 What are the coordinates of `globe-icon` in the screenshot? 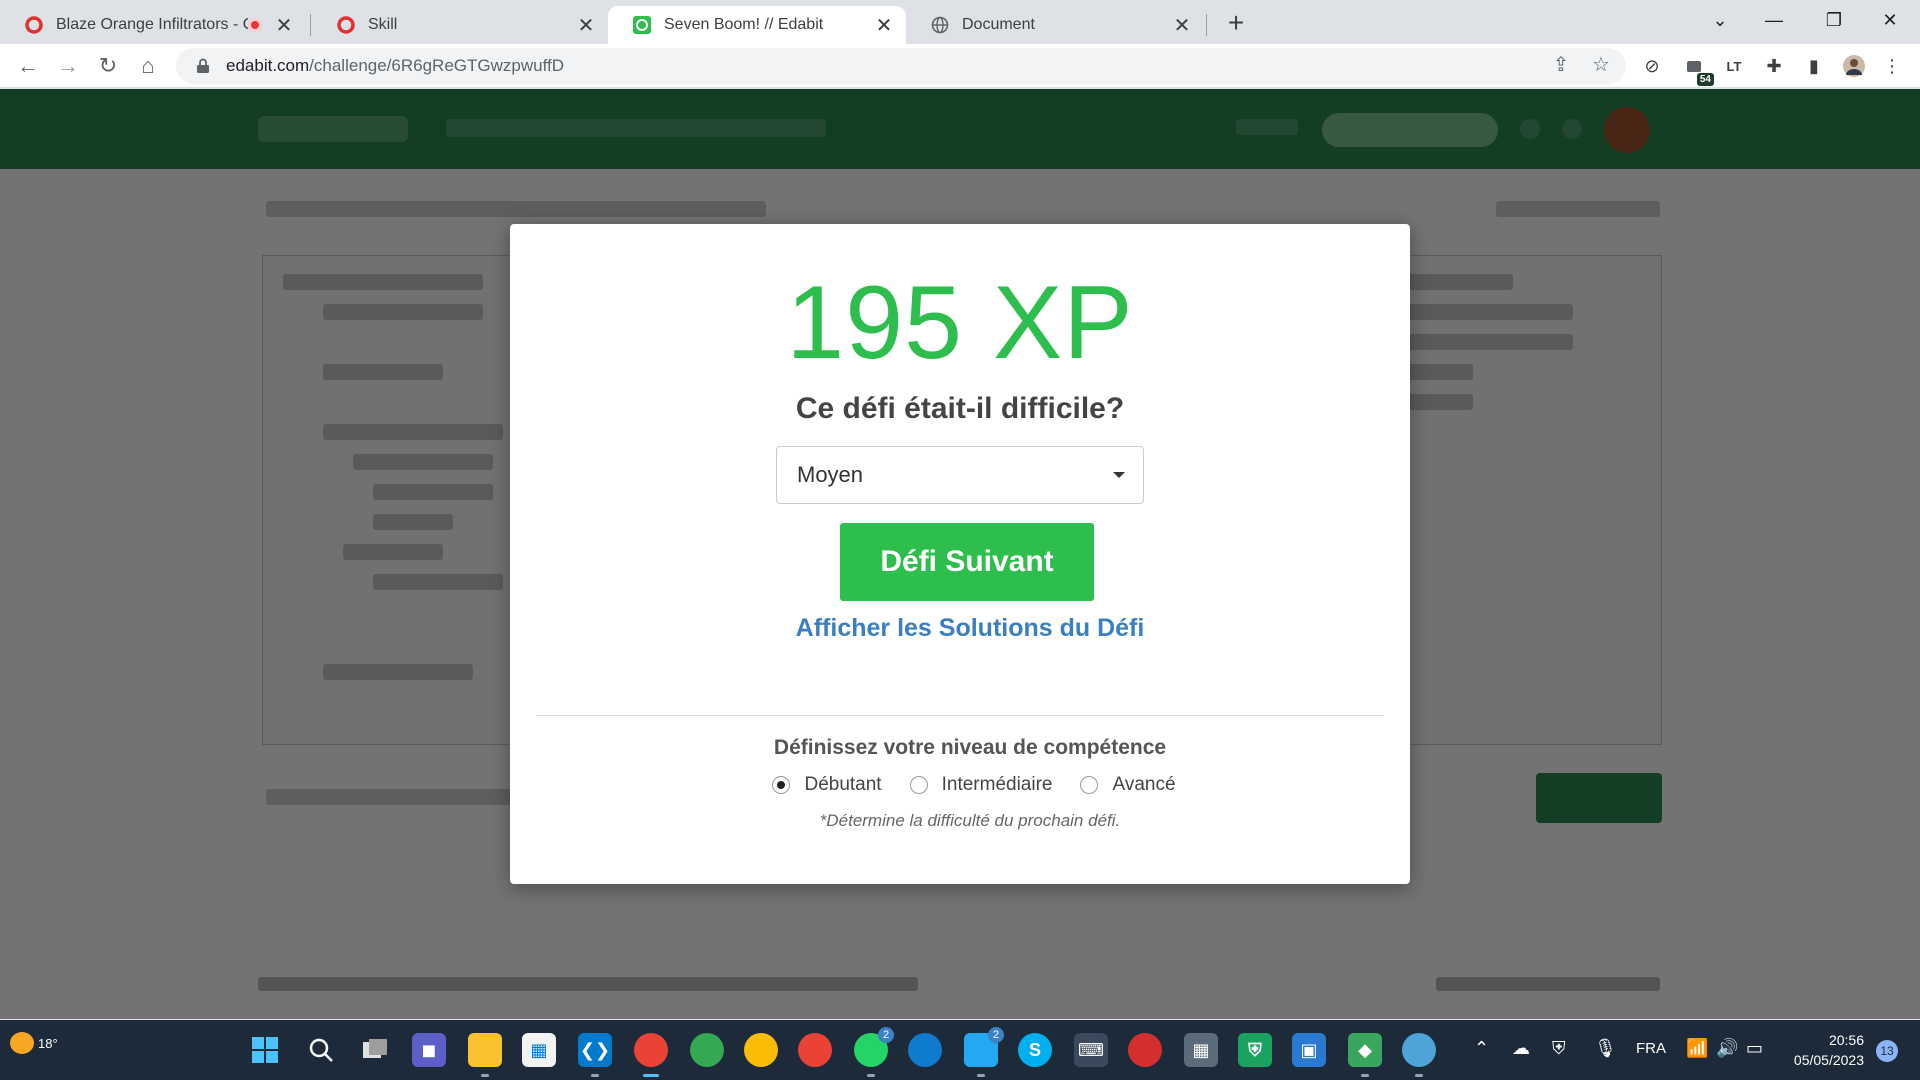 It's located at (940, 25).